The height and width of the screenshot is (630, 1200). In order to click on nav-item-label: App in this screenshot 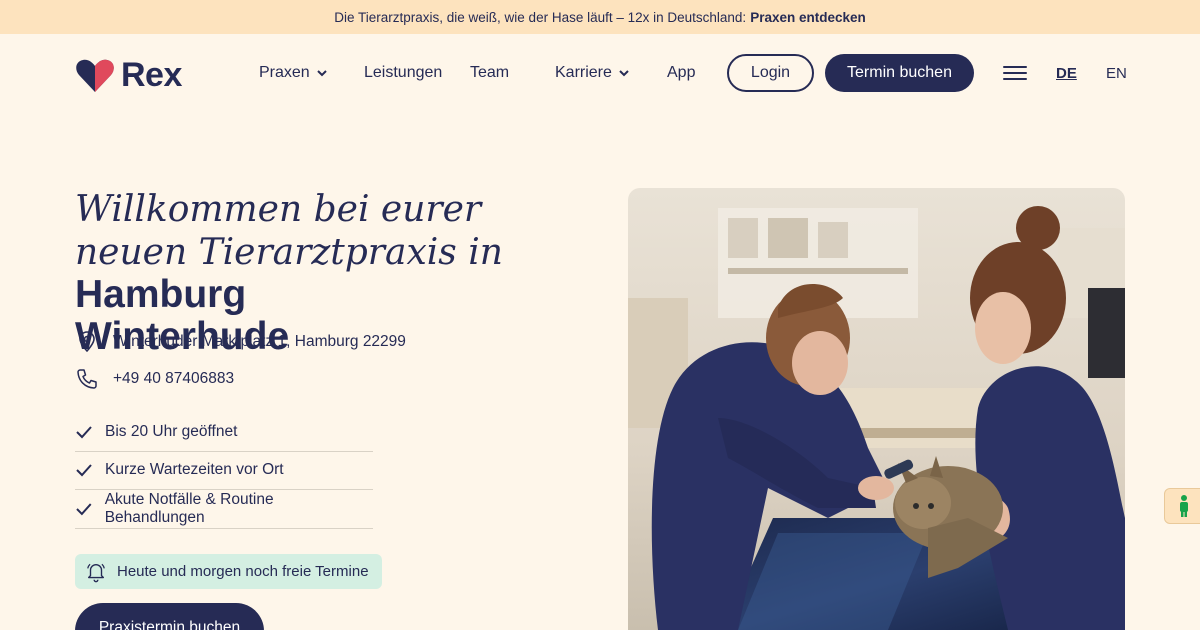, I will do `click(681, 72)`.